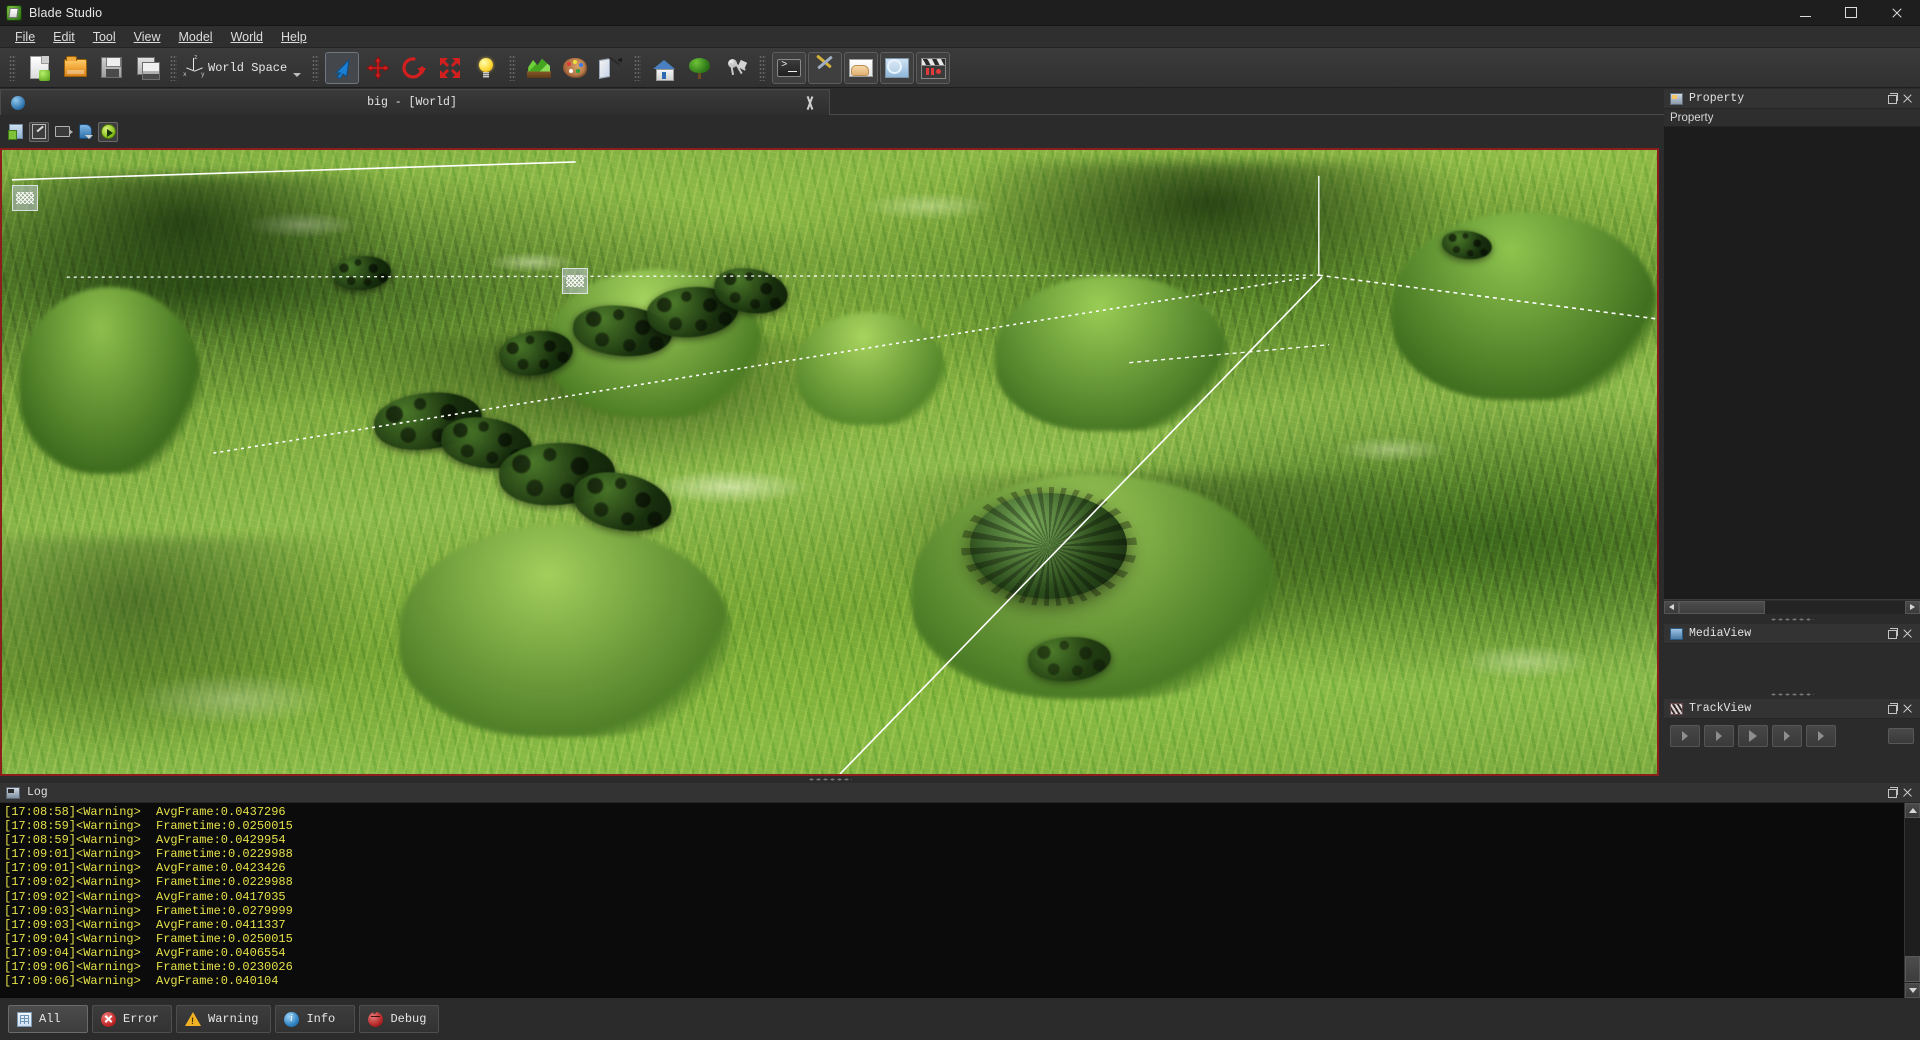 The image size is (1920, 1040). I want to click on house-icon, so click(664, 69).